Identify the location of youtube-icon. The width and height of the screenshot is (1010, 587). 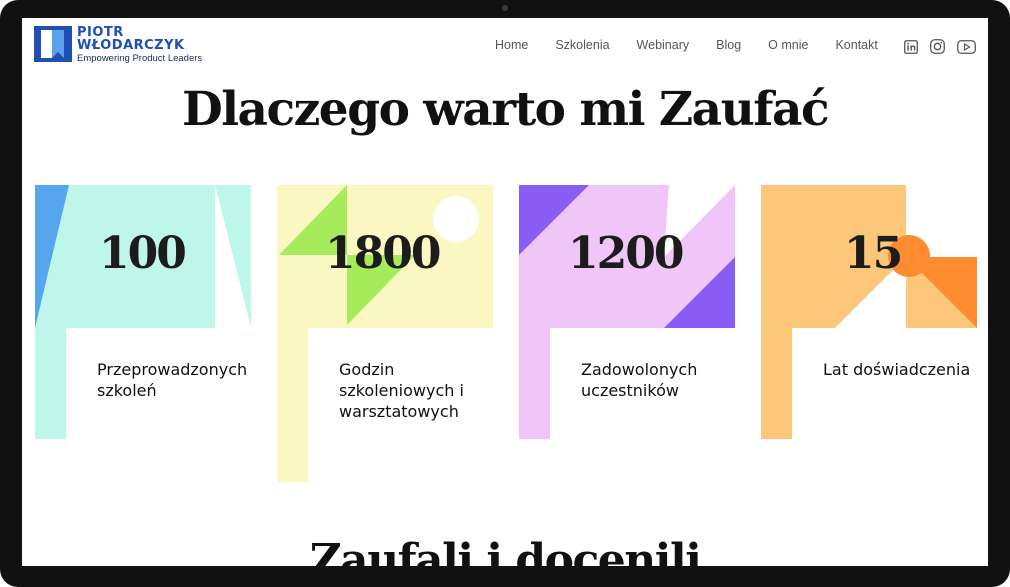
(966, 49).